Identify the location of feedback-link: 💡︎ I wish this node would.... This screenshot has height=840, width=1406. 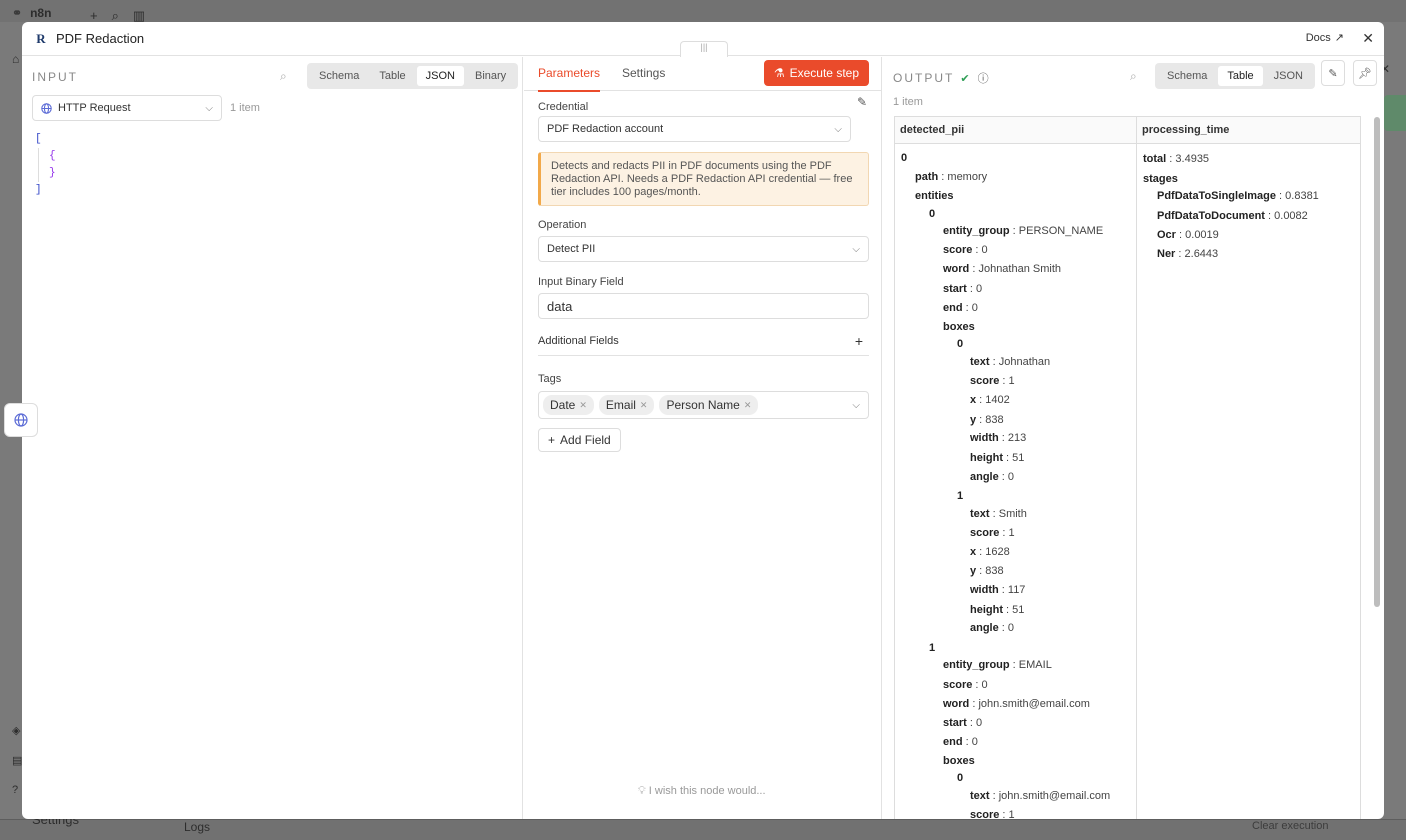
(702, 791).